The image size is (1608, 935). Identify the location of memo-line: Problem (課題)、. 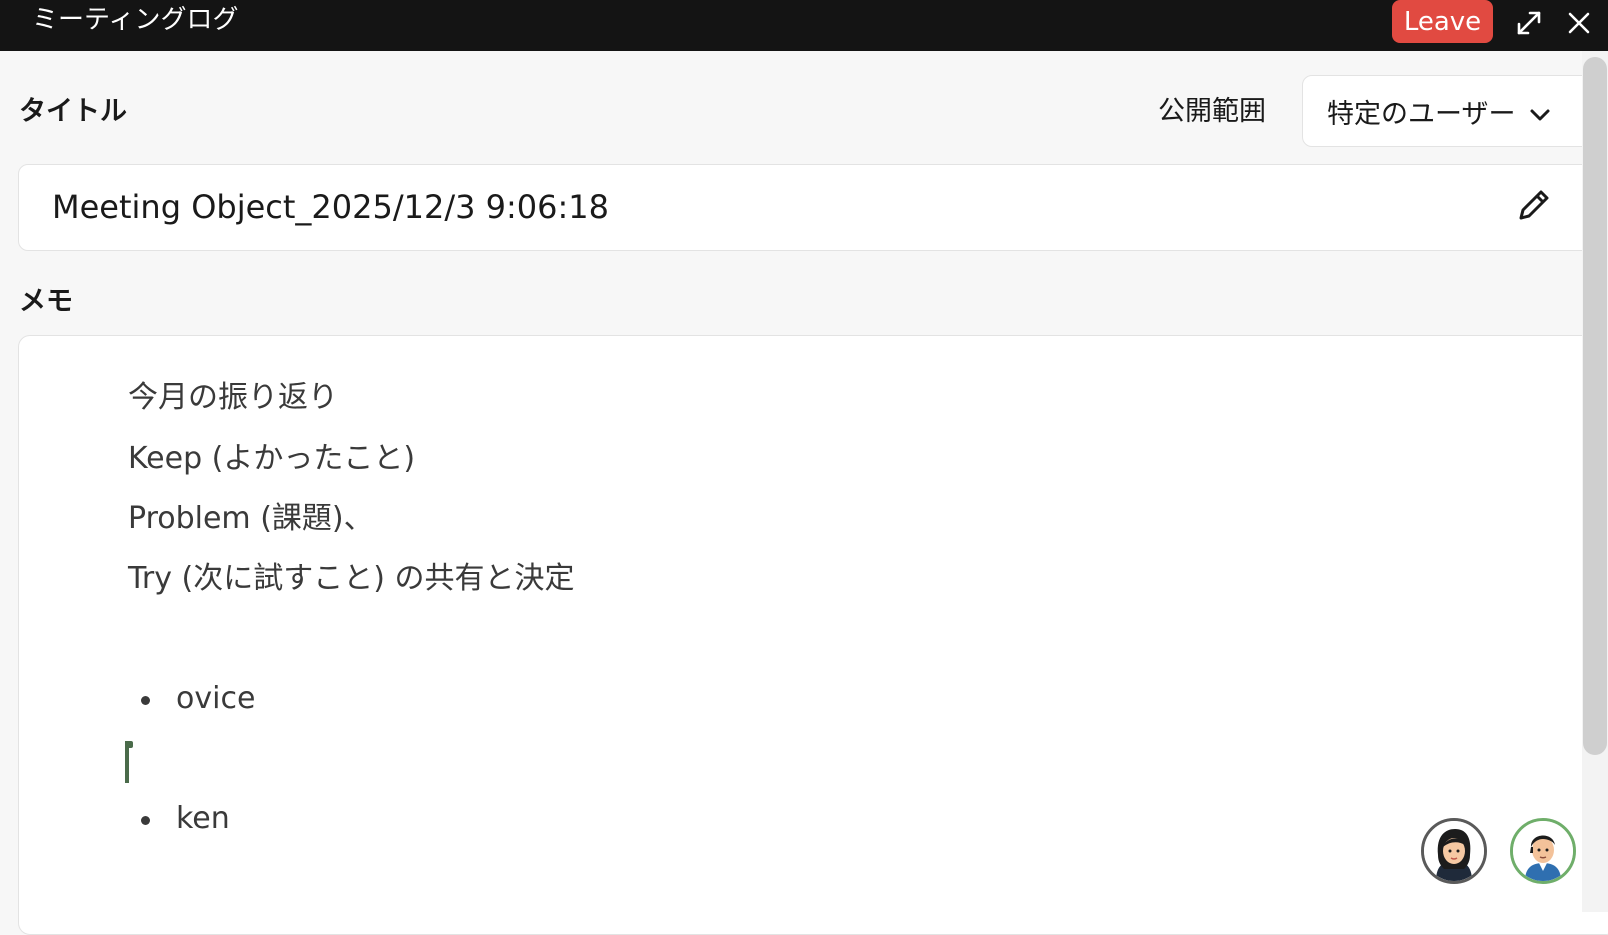
(251, 518).